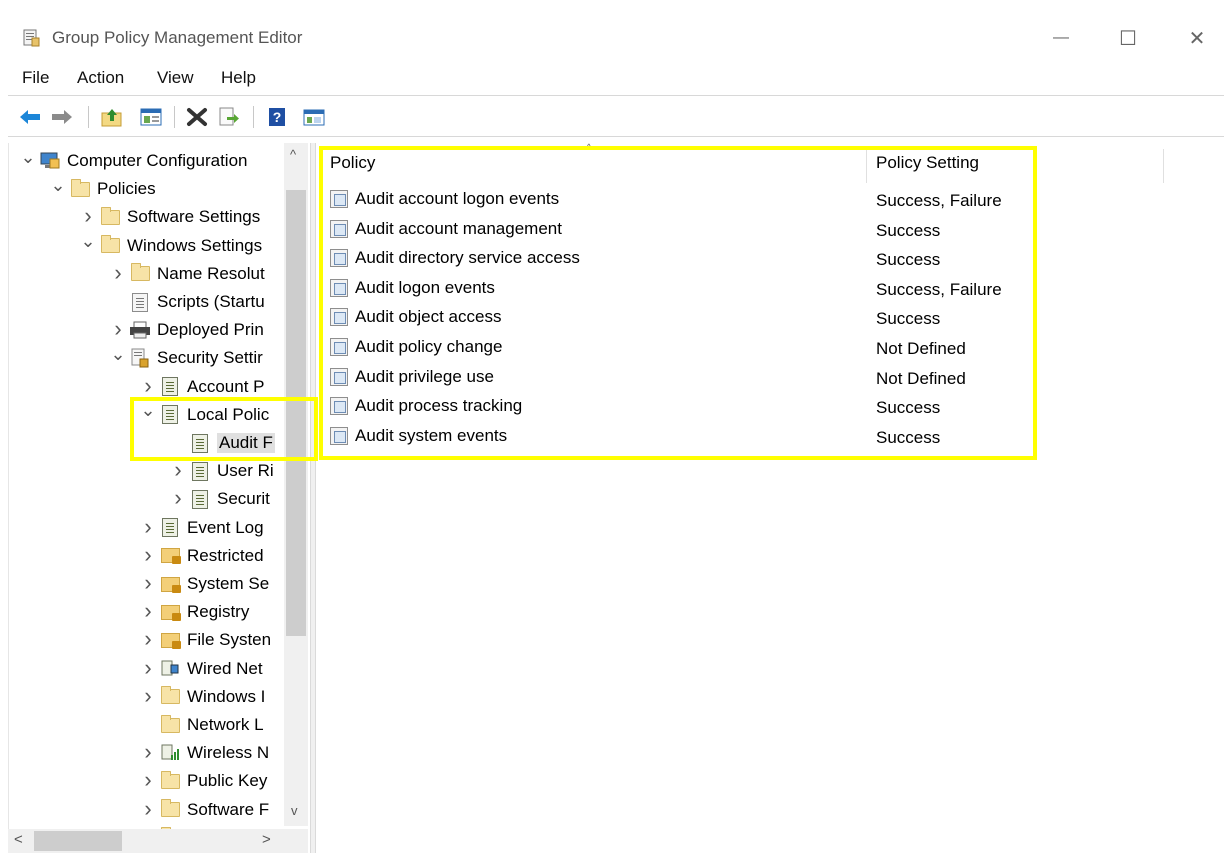 This screenshot has height=853, width=1224. What do you see at coordinates (30, 117) in the screenshot?
I see `back-button` at bounding box center [30, 117].